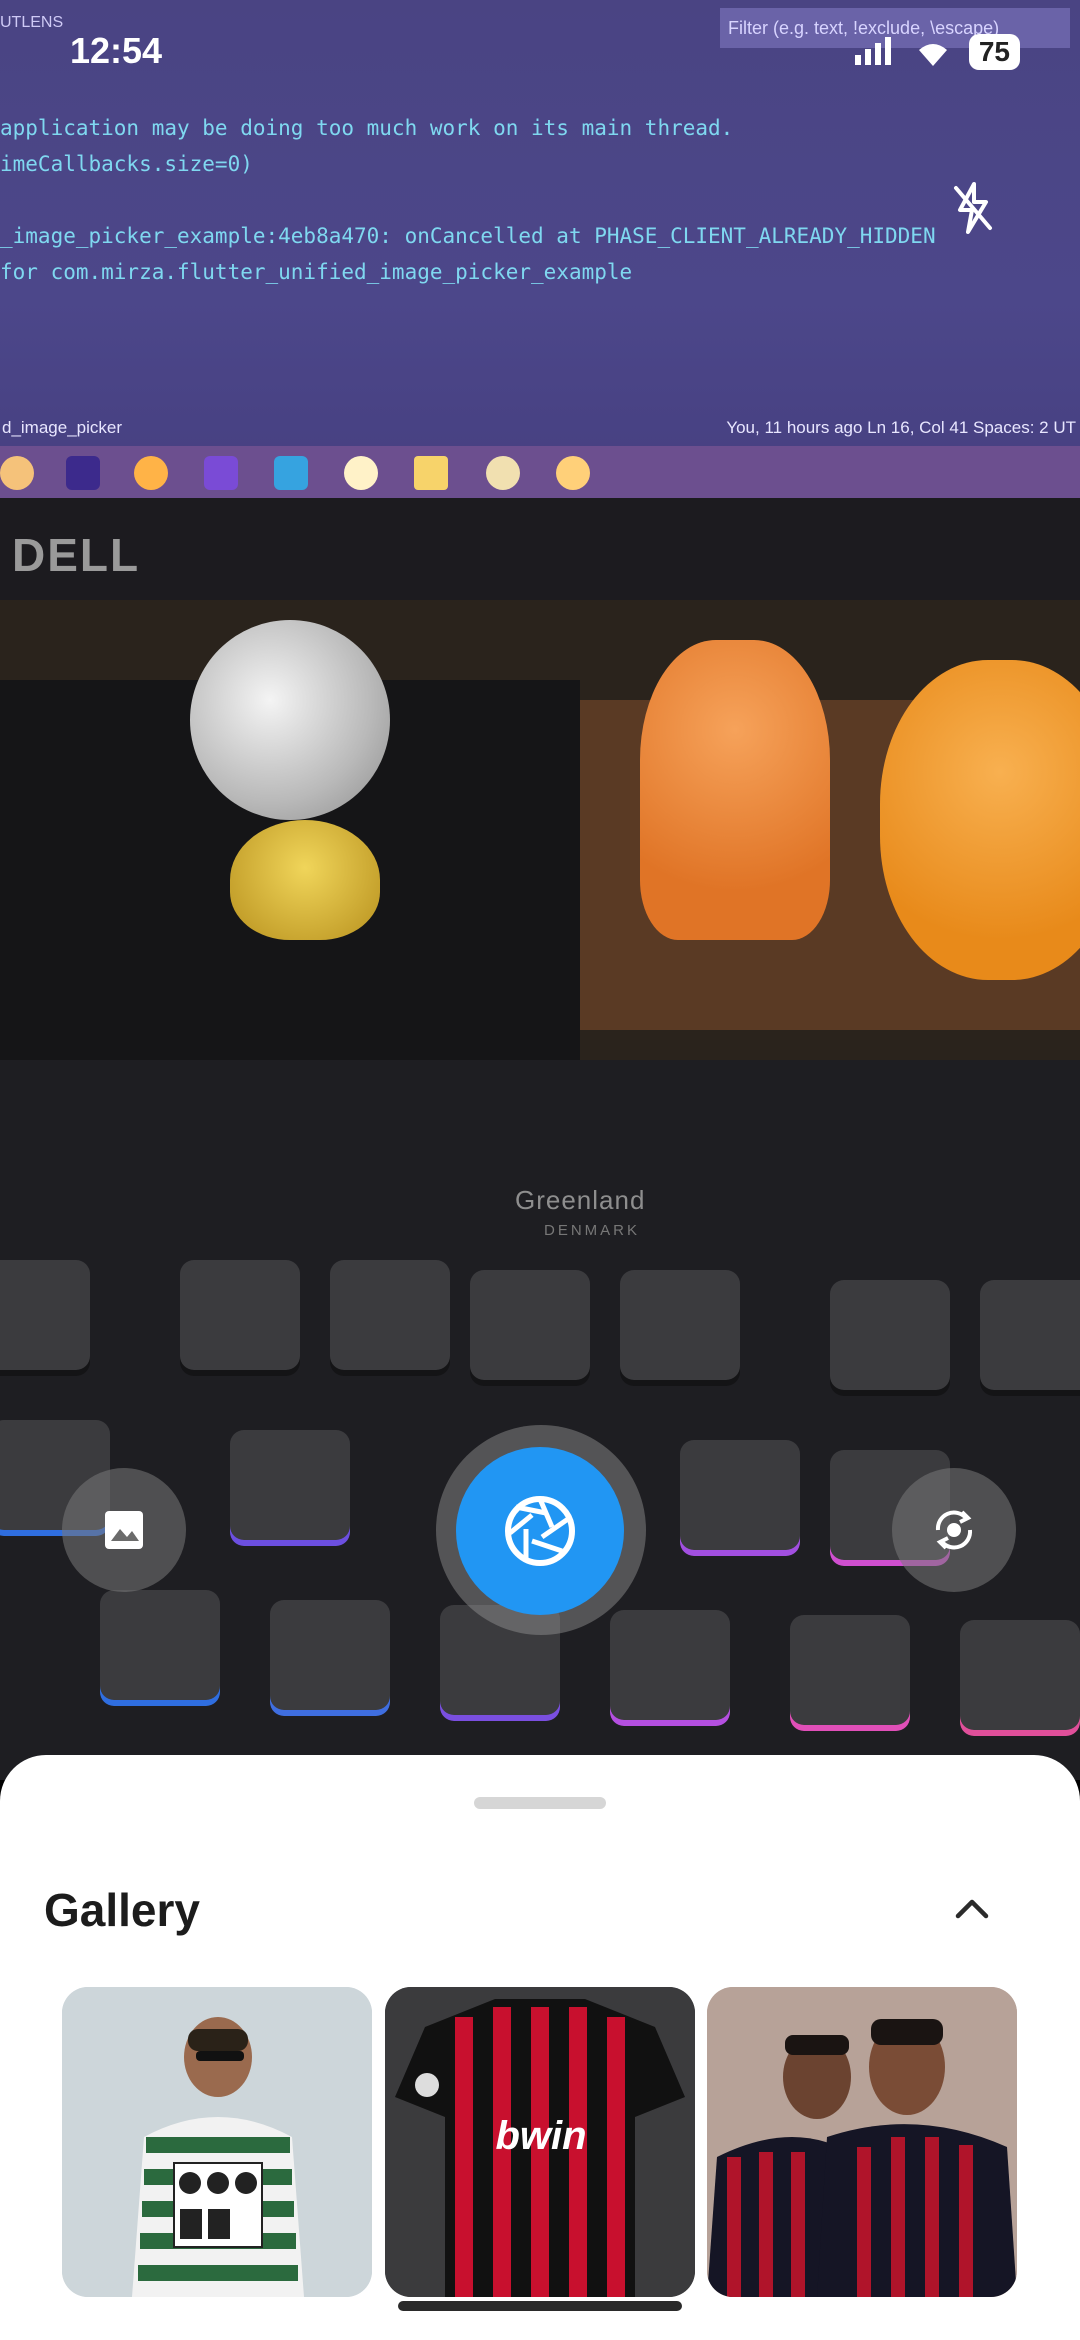 The image size is (1080, 2340). I want to click on open-gallery-button, so click(124, 1530).